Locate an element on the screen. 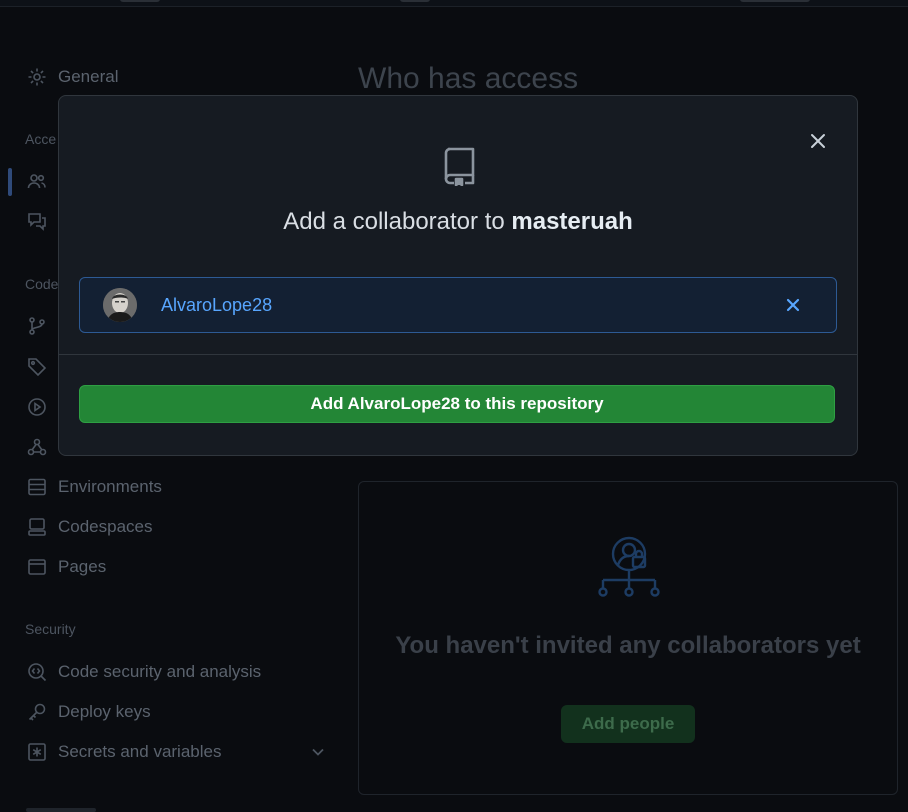 This screenshot has width=908, height=812. actions-icon is located at coordinates (38, 408).